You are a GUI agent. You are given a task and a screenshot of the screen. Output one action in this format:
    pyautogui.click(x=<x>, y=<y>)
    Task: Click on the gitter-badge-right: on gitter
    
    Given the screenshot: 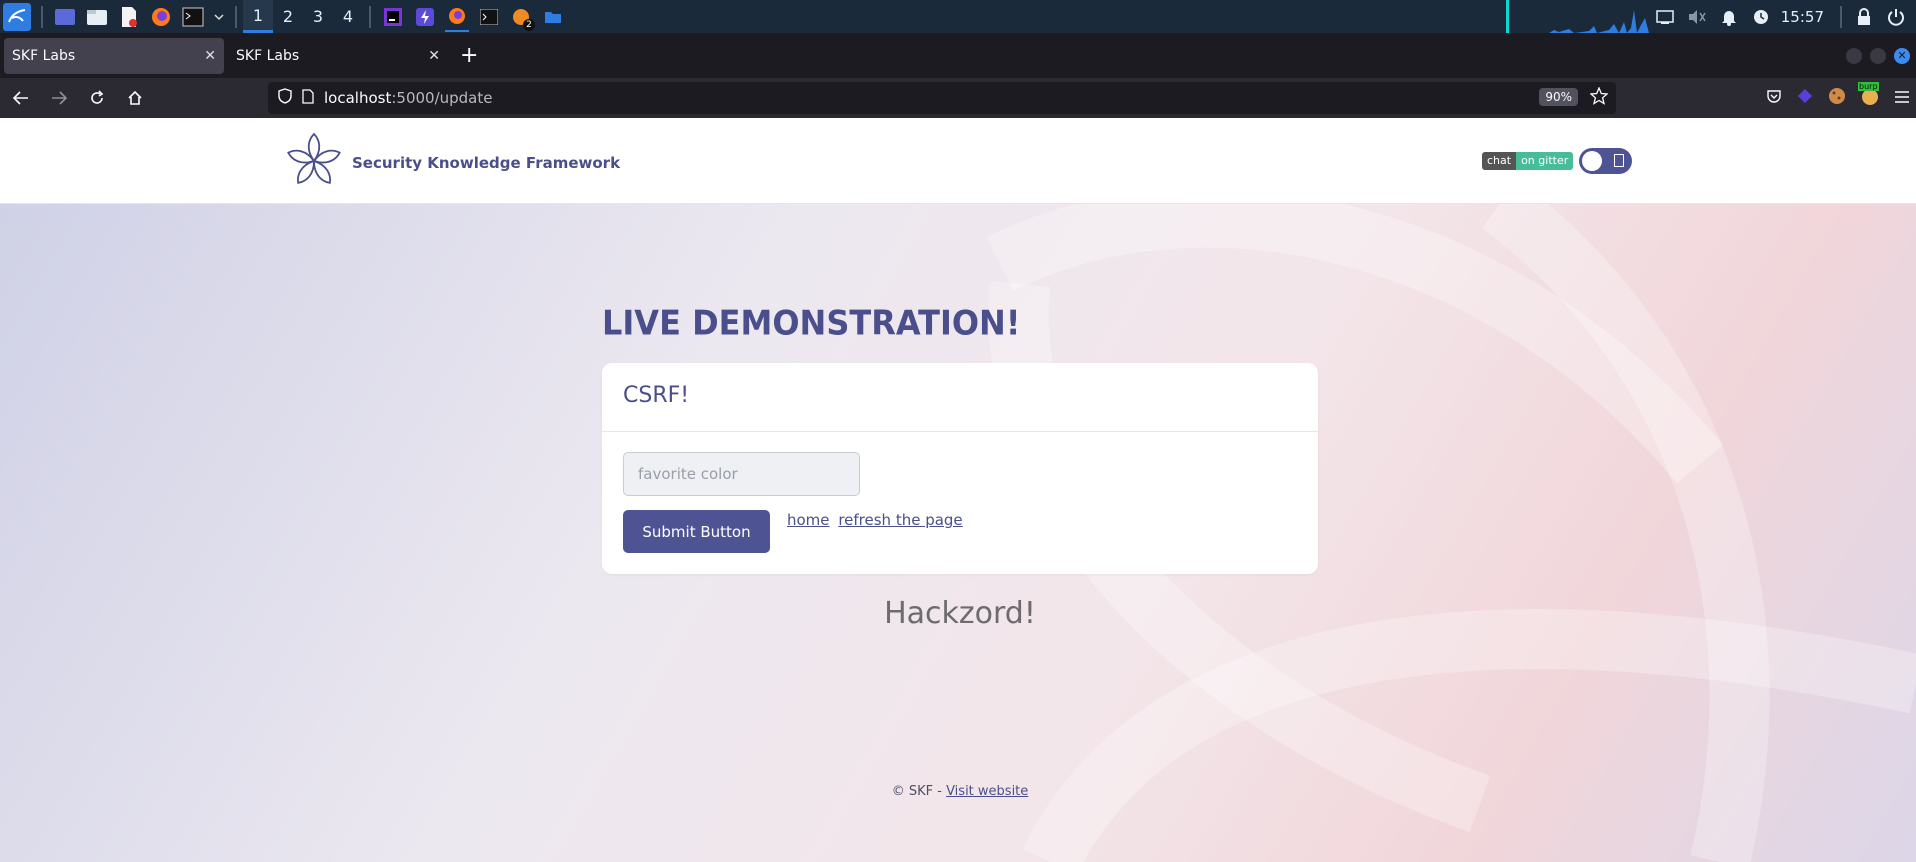 What is the action you would take?
    pyautogui.click(x=1545, y=161)
    